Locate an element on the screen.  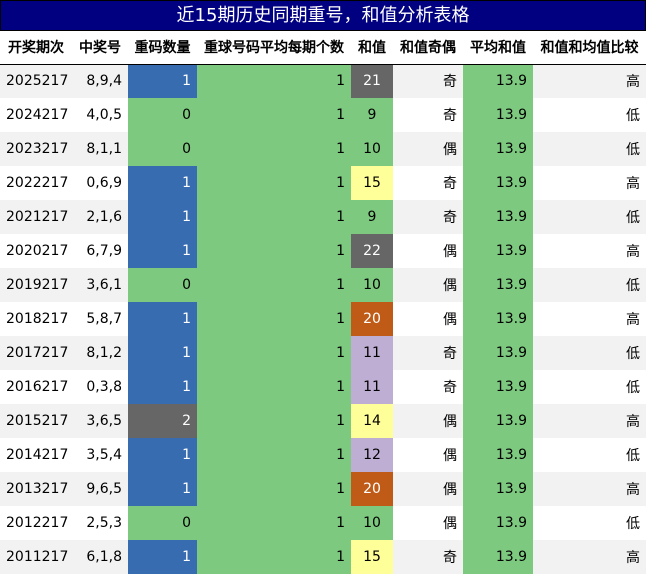
cell-numbers: 9,6,5 is located at coordinates (100, 489).